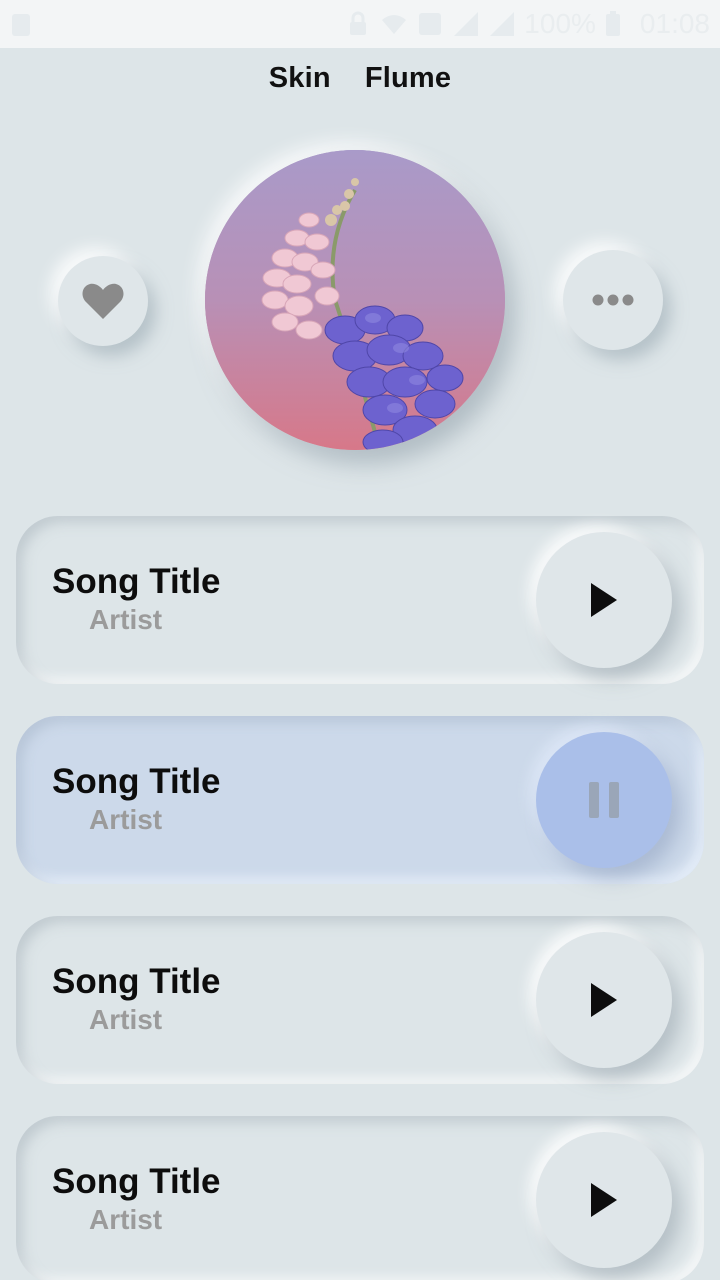 The height and width of the screenshot is (1280, 720). What do you see at coordinates (21, 24) in the screenshot?
I see `notification-icon` at bounding box center [21, 24].